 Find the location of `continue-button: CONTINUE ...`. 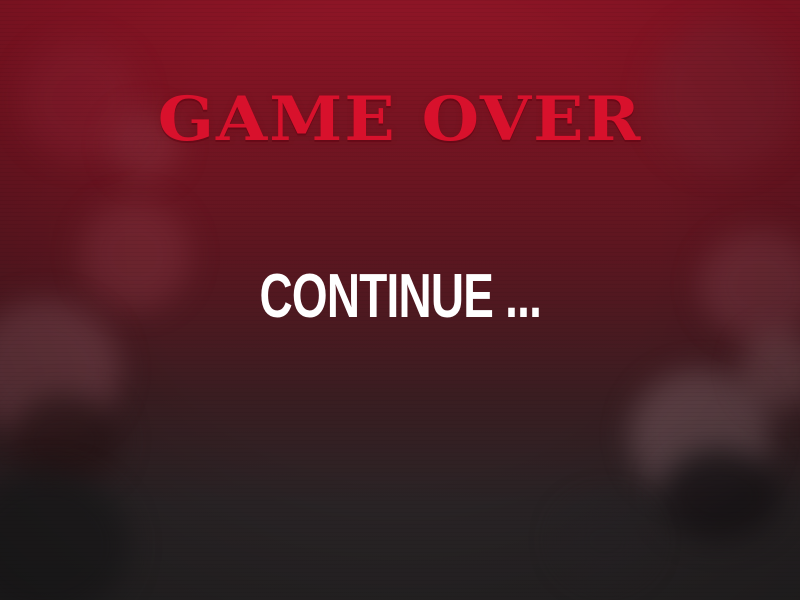

continue-button: CONTINUE ... is located at coordinates (400, 297).